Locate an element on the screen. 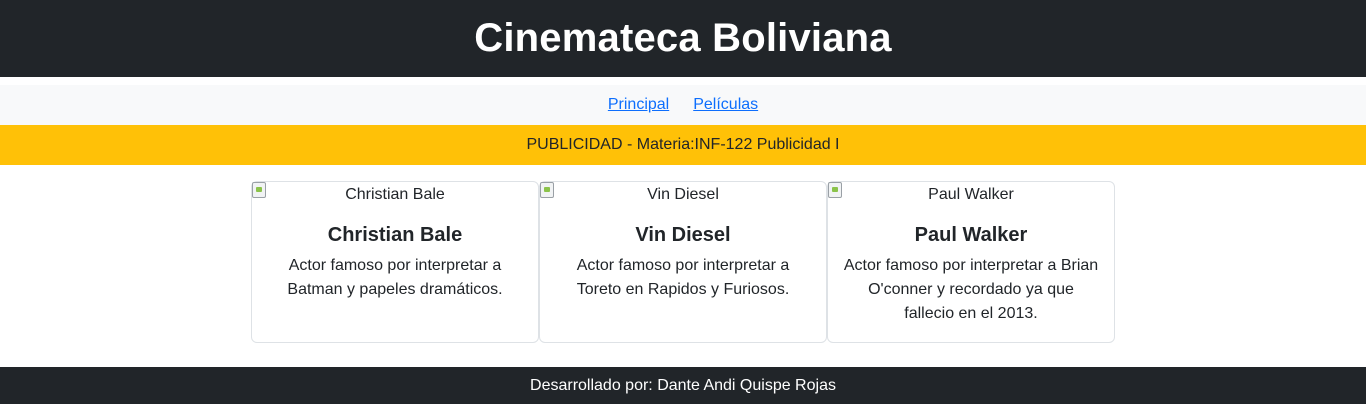 The width and height of the screenshot is (1366, 404). actor-image-alt: Vin Diesel is located at coordinates (683, 194).